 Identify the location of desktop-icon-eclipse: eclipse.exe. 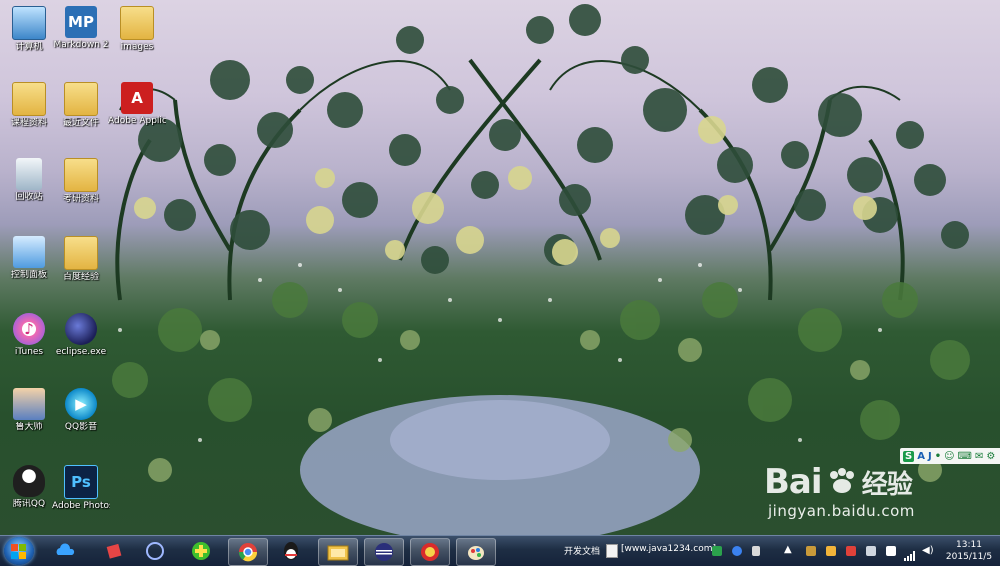
(81, 335).